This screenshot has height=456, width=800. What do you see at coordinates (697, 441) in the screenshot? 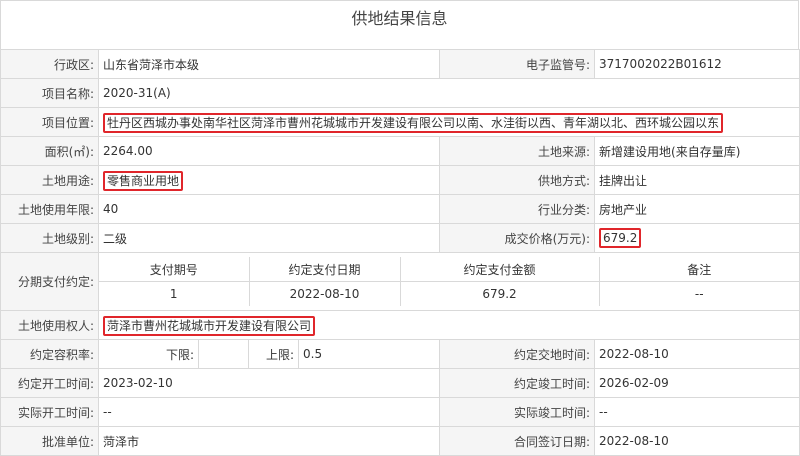
I see `contract-date-value: 2022-08-10` at bounding box center [697, 441].